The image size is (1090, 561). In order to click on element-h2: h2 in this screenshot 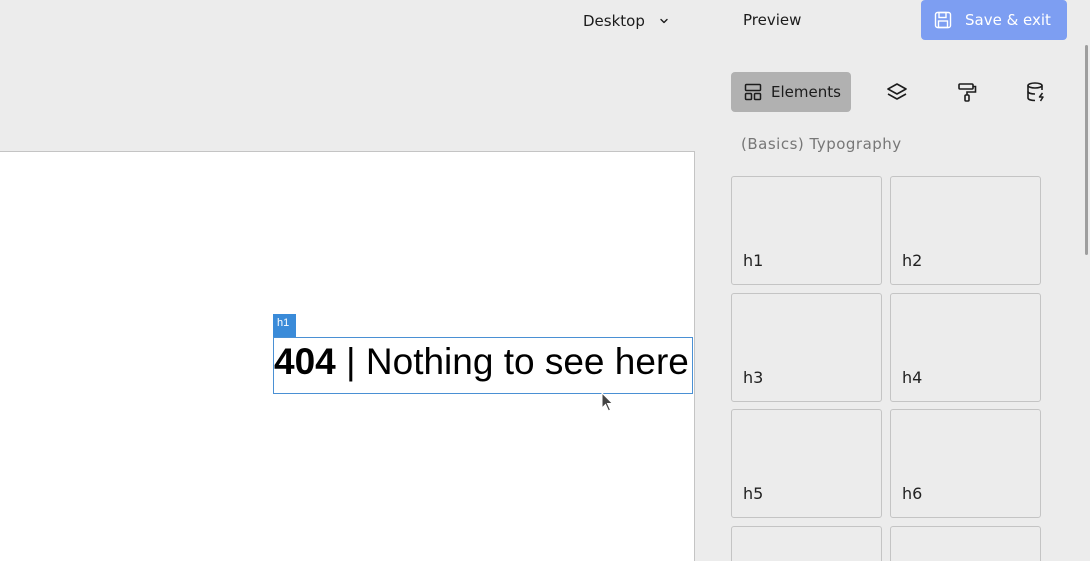, I will do `click(965, 230)`.